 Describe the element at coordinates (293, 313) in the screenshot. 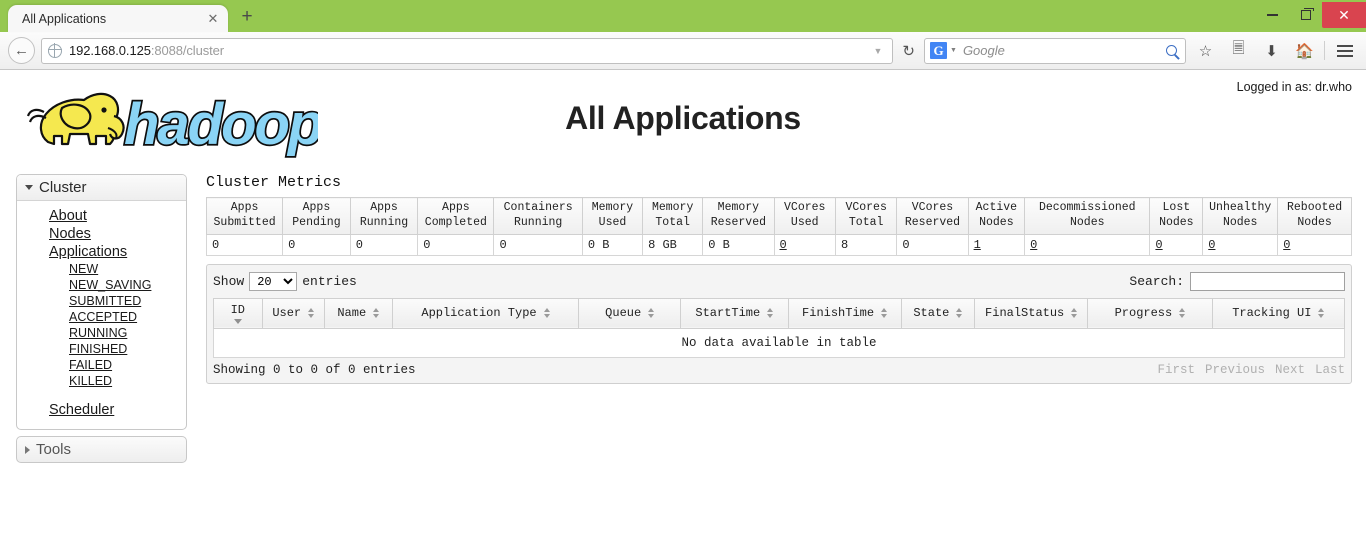

I see `column-header-user: User` at that location.